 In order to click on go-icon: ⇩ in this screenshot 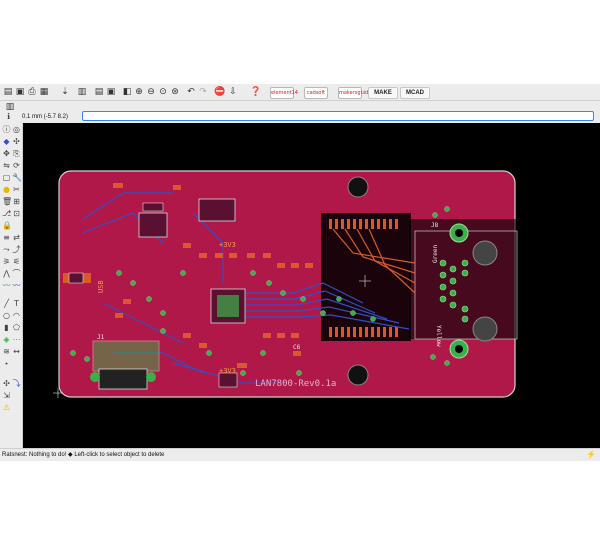, I will do `click(233, 92)`.